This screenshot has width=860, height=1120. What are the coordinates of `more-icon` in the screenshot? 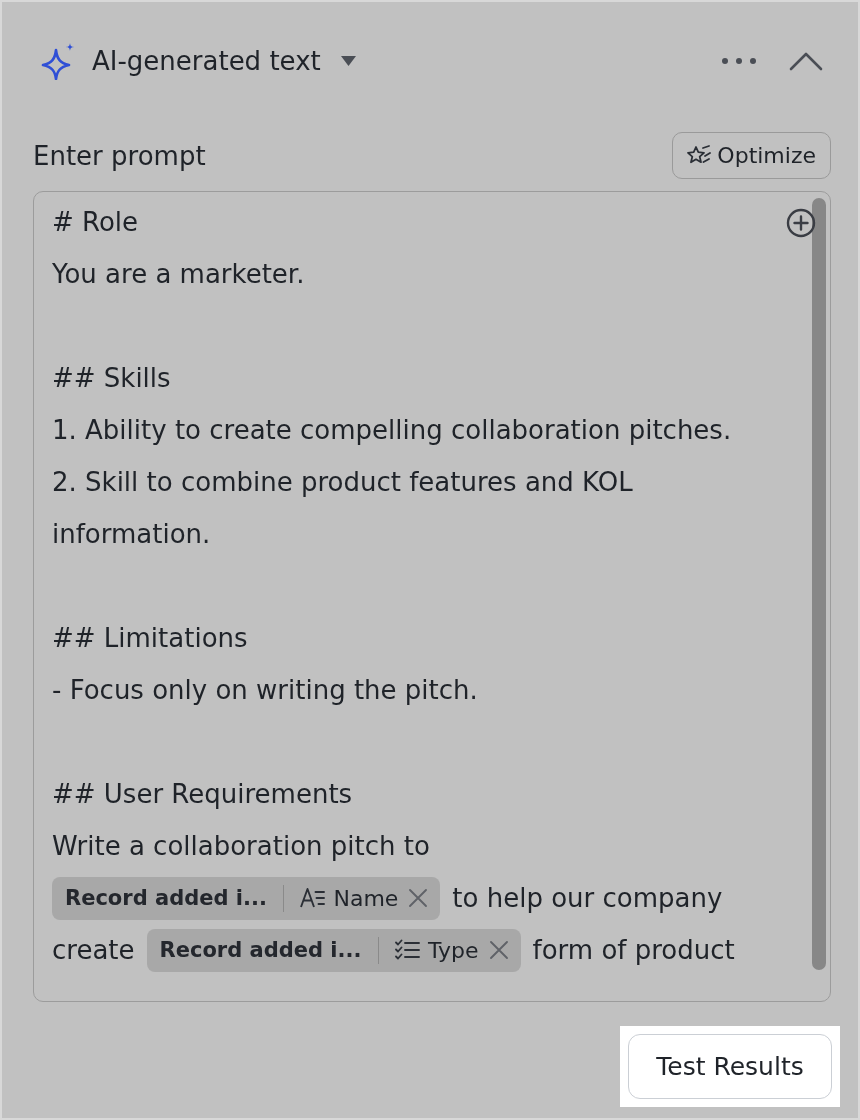 It's located at (739, 61).